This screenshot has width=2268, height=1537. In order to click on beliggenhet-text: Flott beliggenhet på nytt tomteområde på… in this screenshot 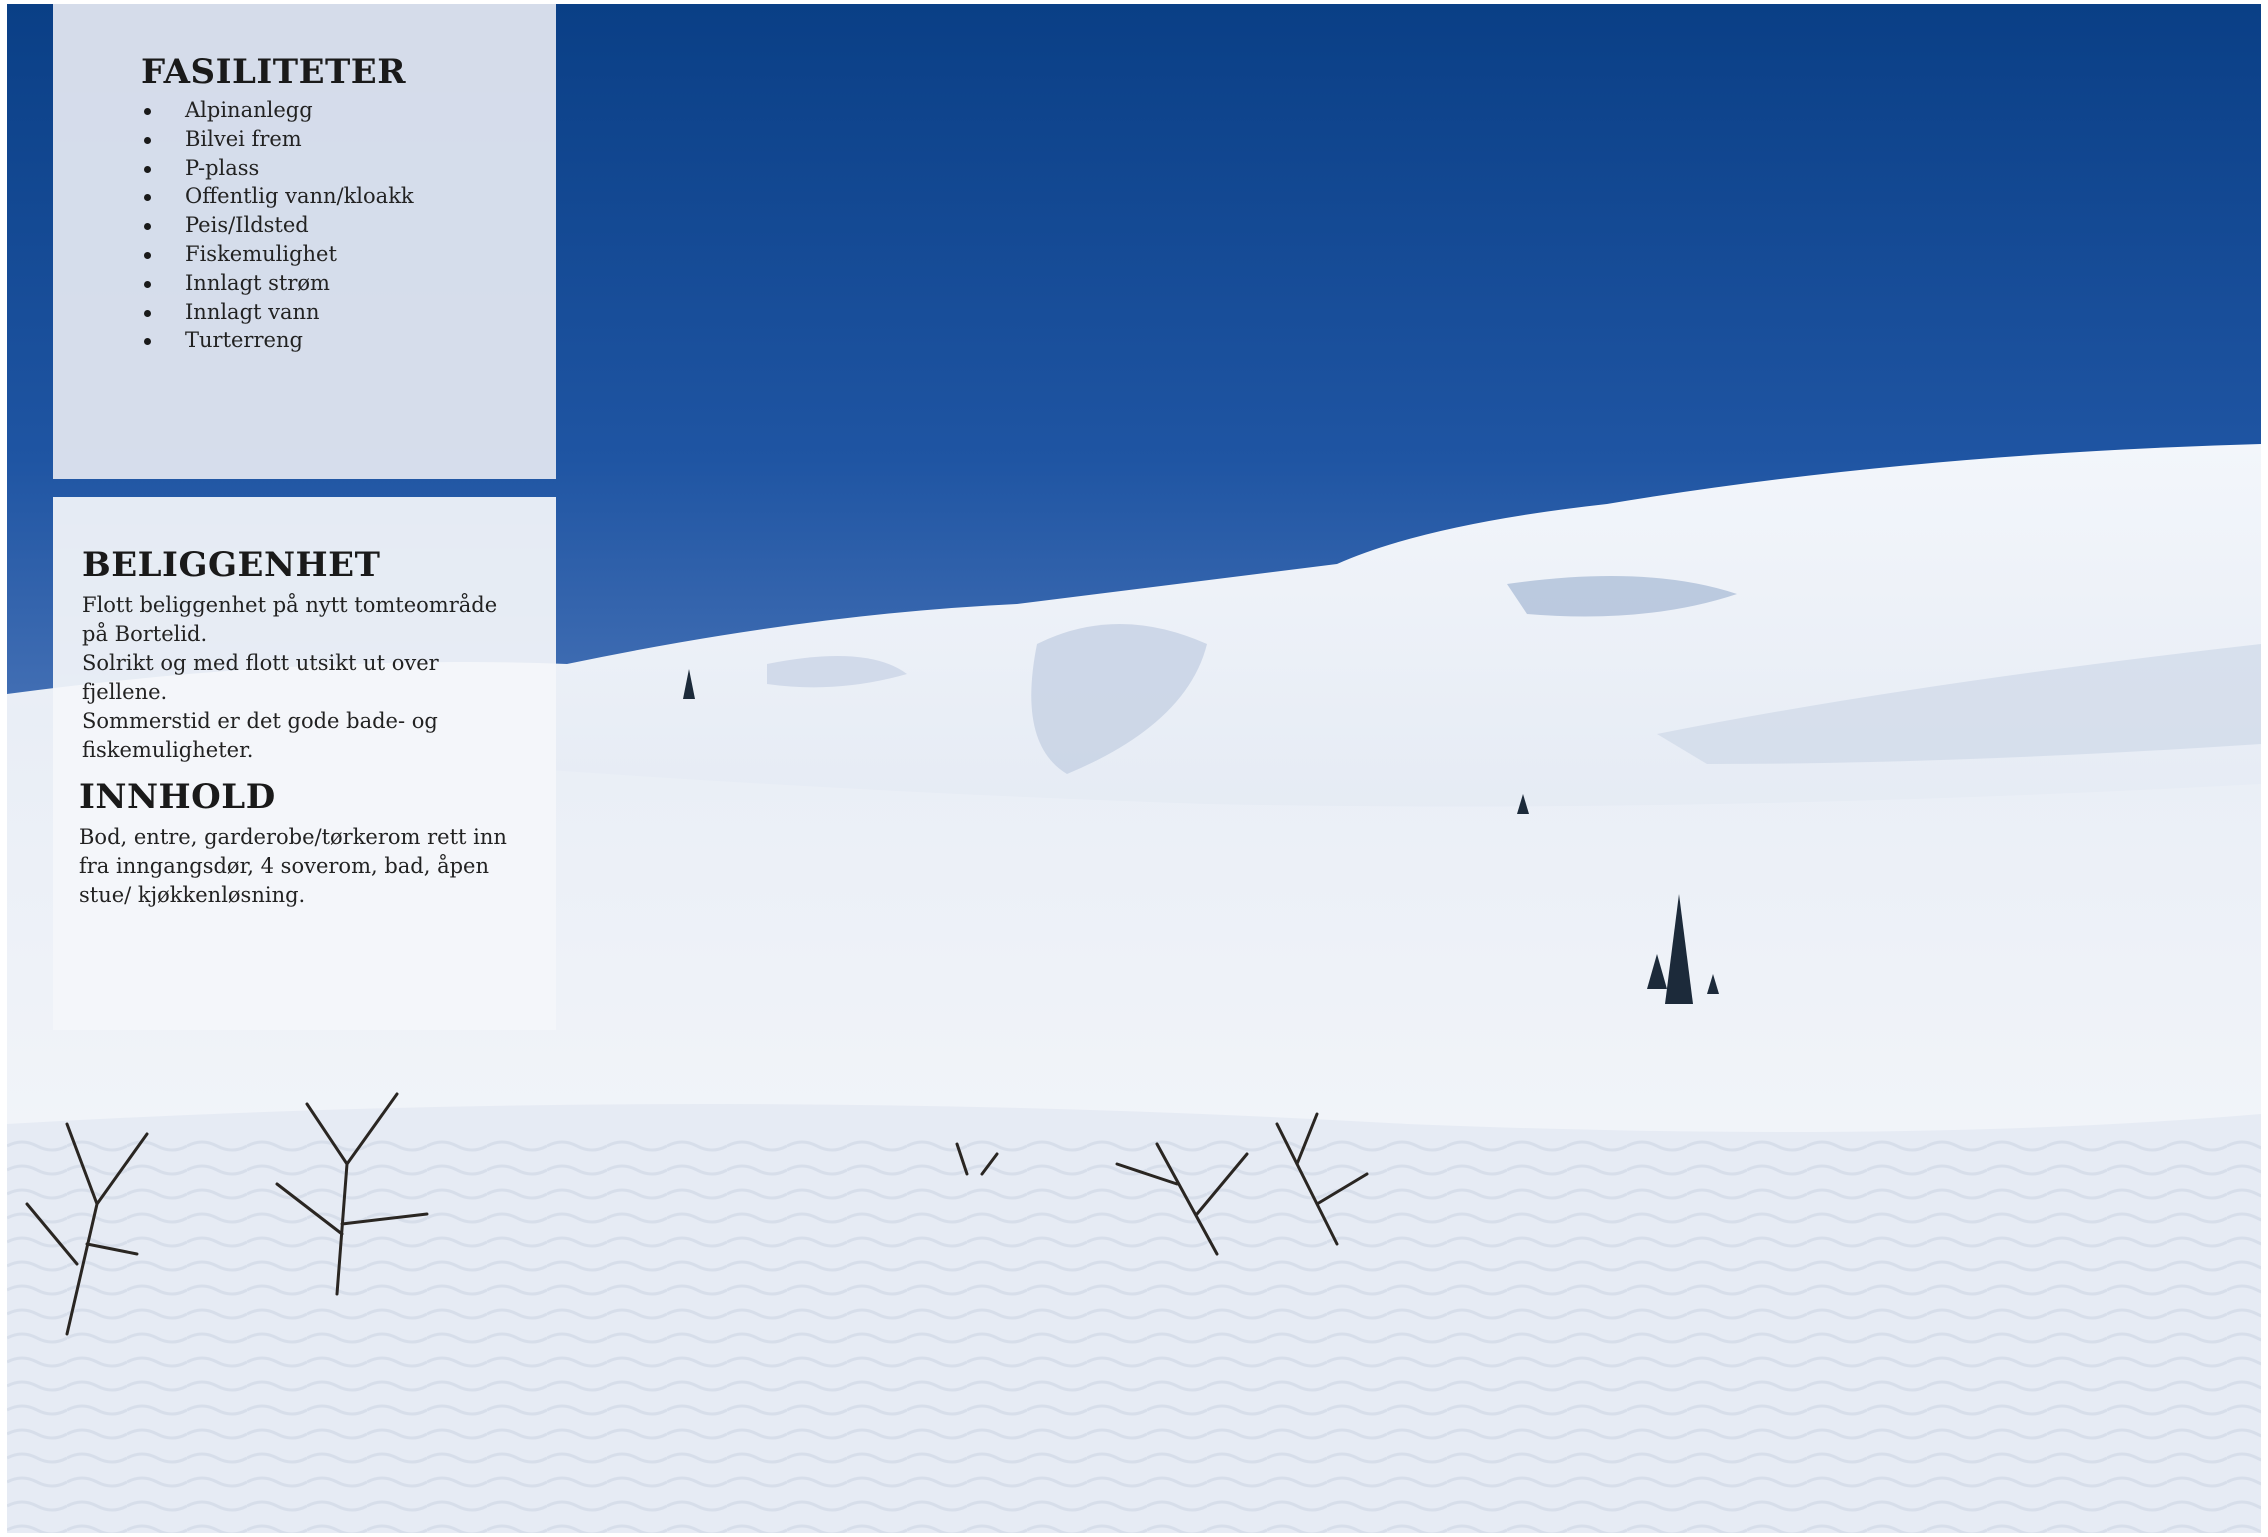, I will do `click(302, 678)`.